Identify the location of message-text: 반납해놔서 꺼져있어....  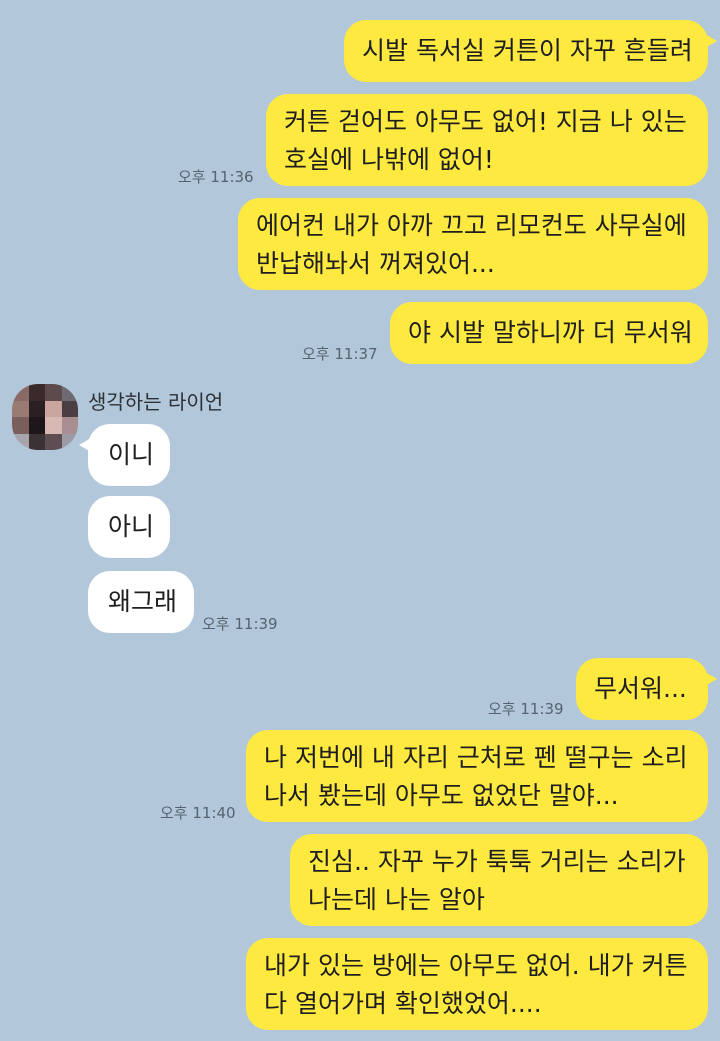
(375, 263).